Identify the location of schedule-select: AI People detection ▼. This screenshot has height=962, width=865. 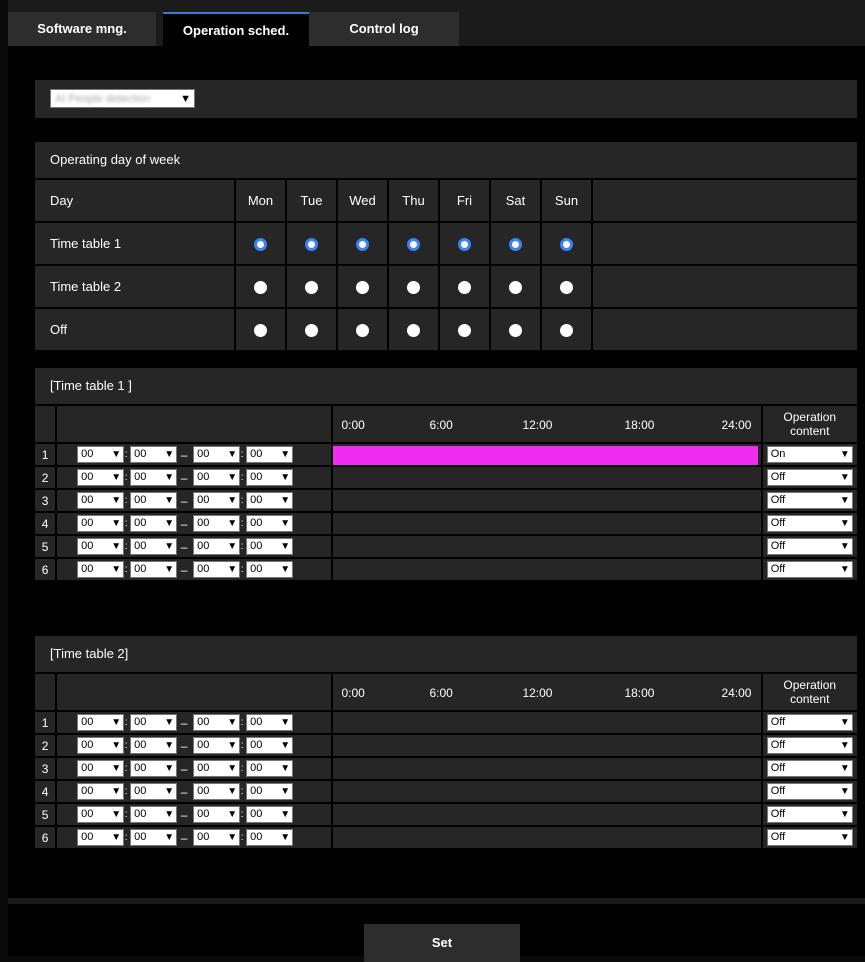
(122, 98).